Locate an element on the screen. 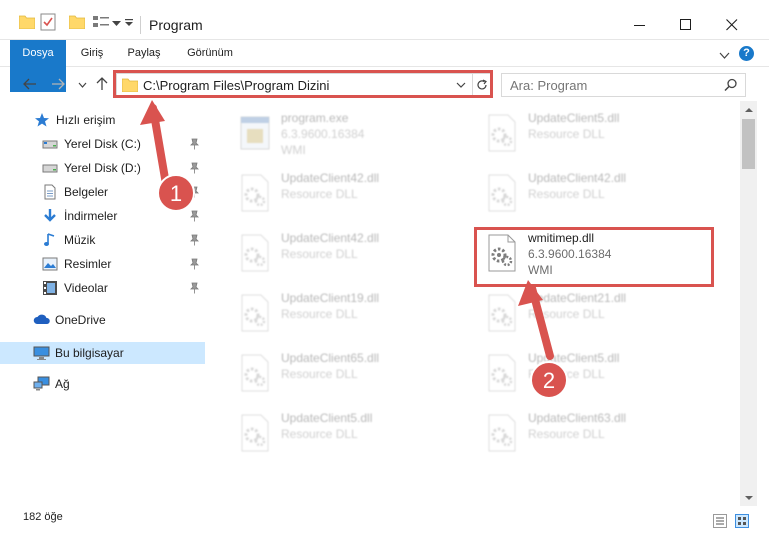 The height and width of the screenshot is (540, 769). item-count: 182 öğe is located at coordinates (43, 517).